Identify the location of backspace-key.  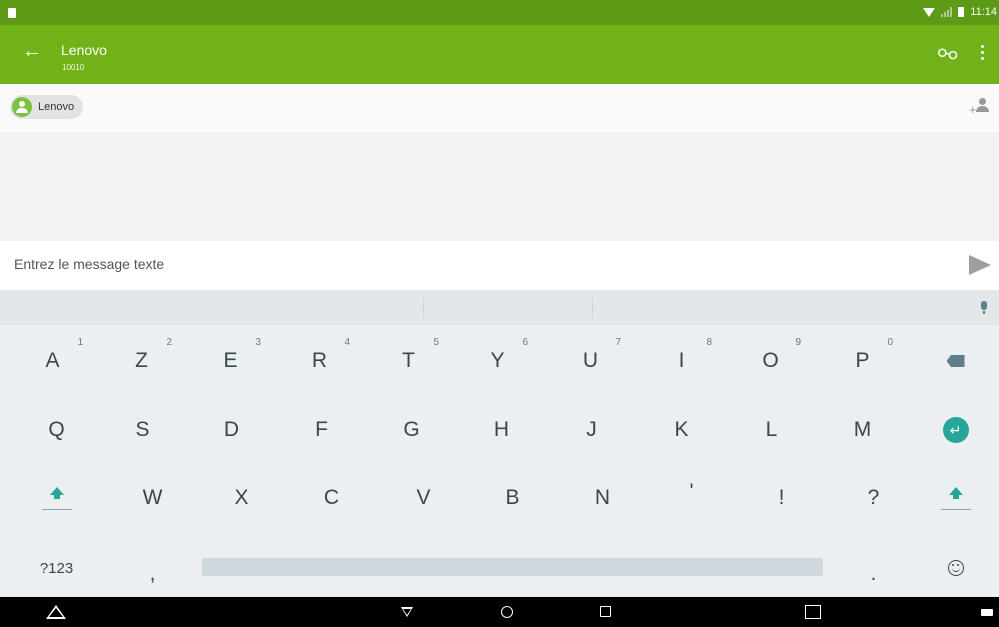
(955, 361).